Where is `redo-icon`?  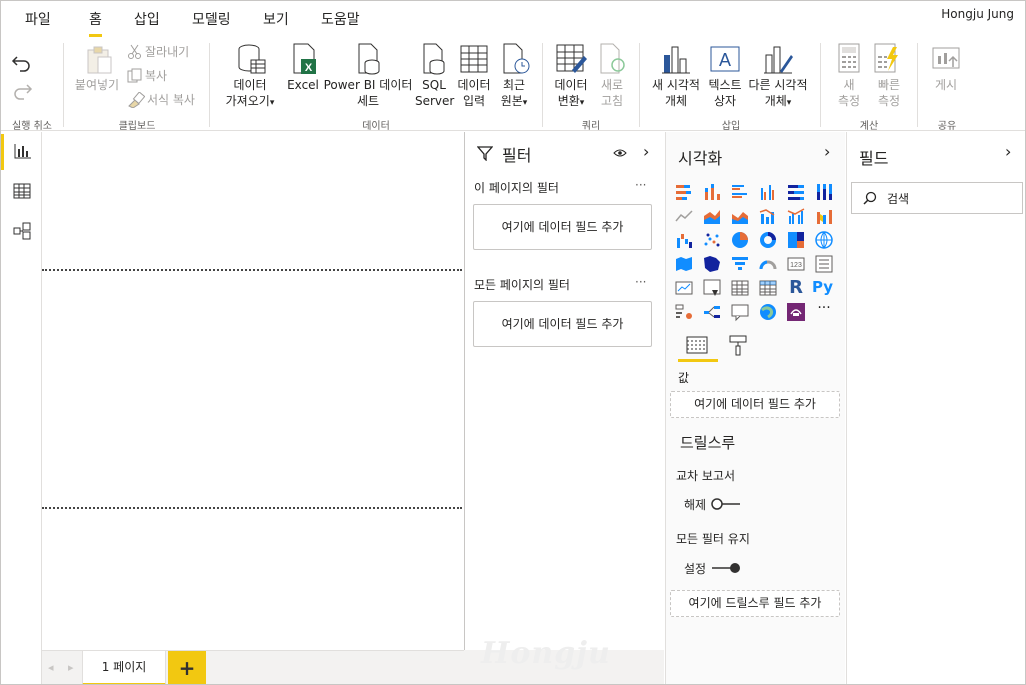
redo-icon is located at coordinates (22, 91).